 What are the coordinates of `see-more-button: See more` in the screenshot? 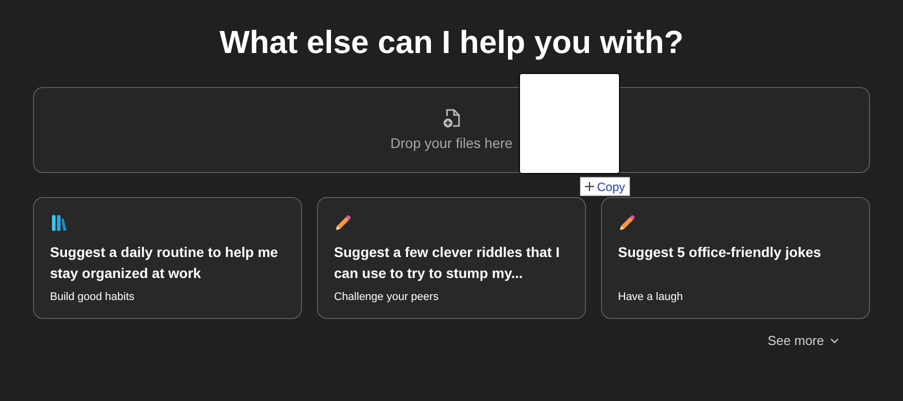 It's located at (803, 340).